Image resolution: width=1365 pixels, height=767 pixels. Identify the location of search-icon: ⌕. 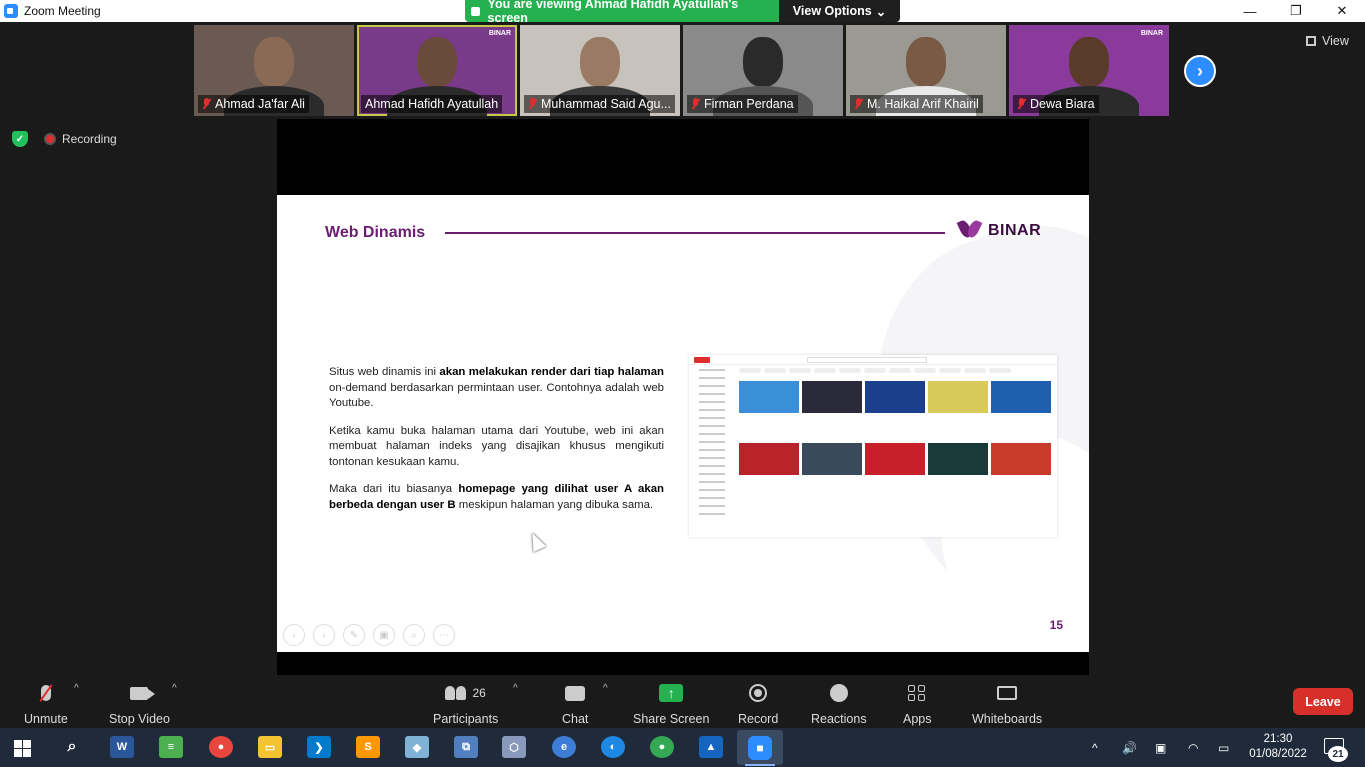
(72, 747).